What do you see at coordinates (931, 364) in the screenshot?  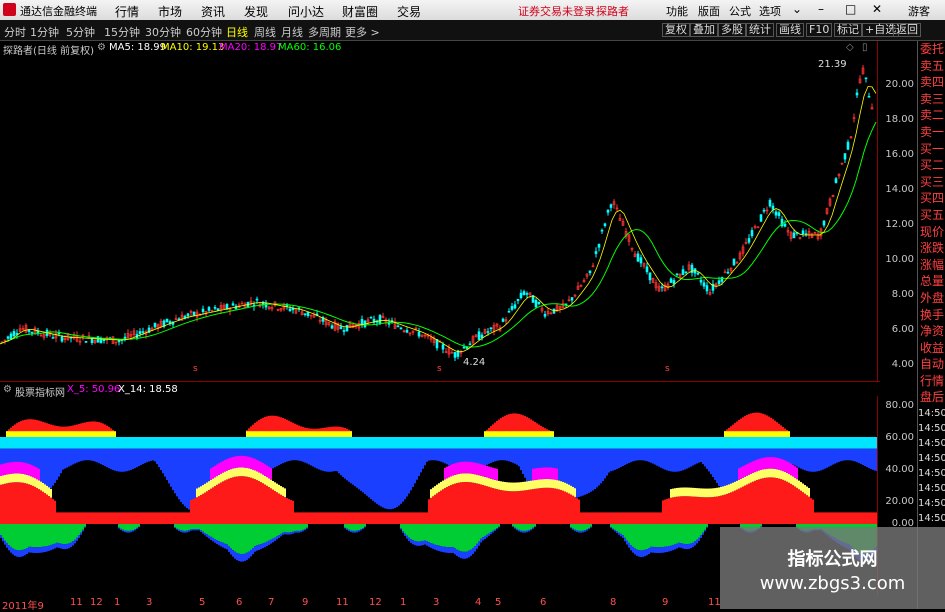 I see `quote-field-label: 自动` at bounding box center [931, 364].